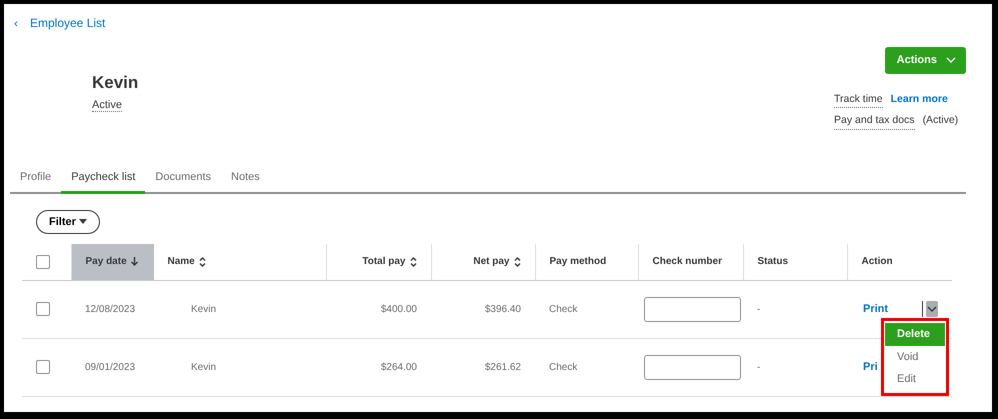  What do you see at coordinates (68, 222) in the screenshot?
I see `filter-button: Filter` at bounding box center [68, 222].